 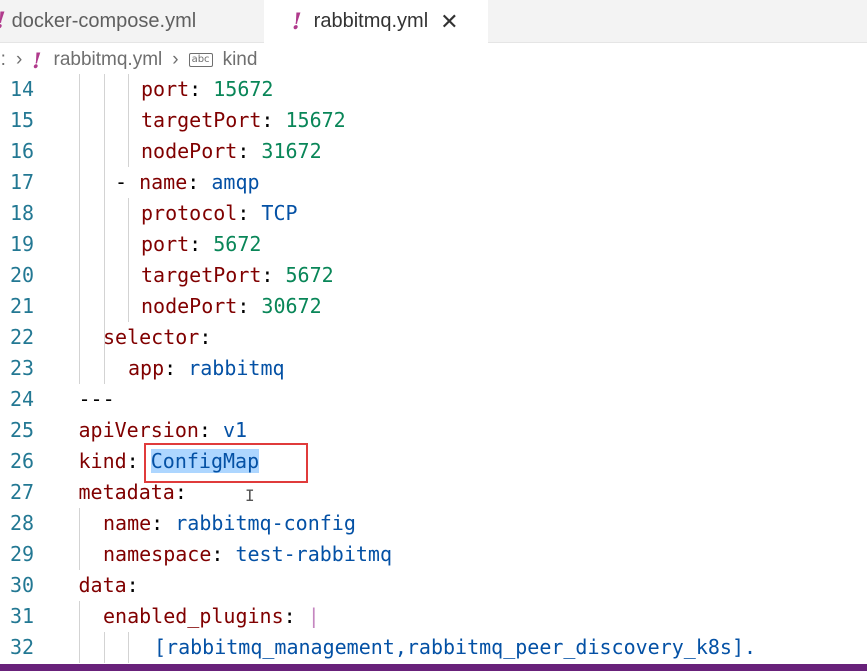 What do you see at coordinates (291, 306) in the screenshot?
I see `yaml-value: 30672` at bounding box center [291, 306].